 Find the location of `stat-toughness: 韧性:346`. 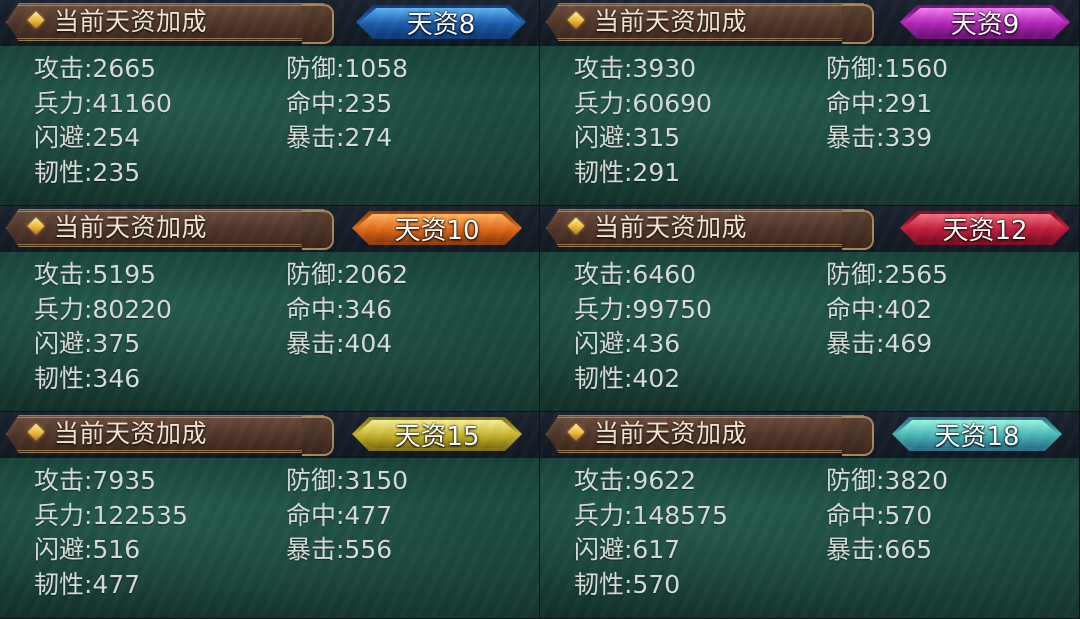

stat-toughness: 韧性:346 is located at coordinates (87, 378).